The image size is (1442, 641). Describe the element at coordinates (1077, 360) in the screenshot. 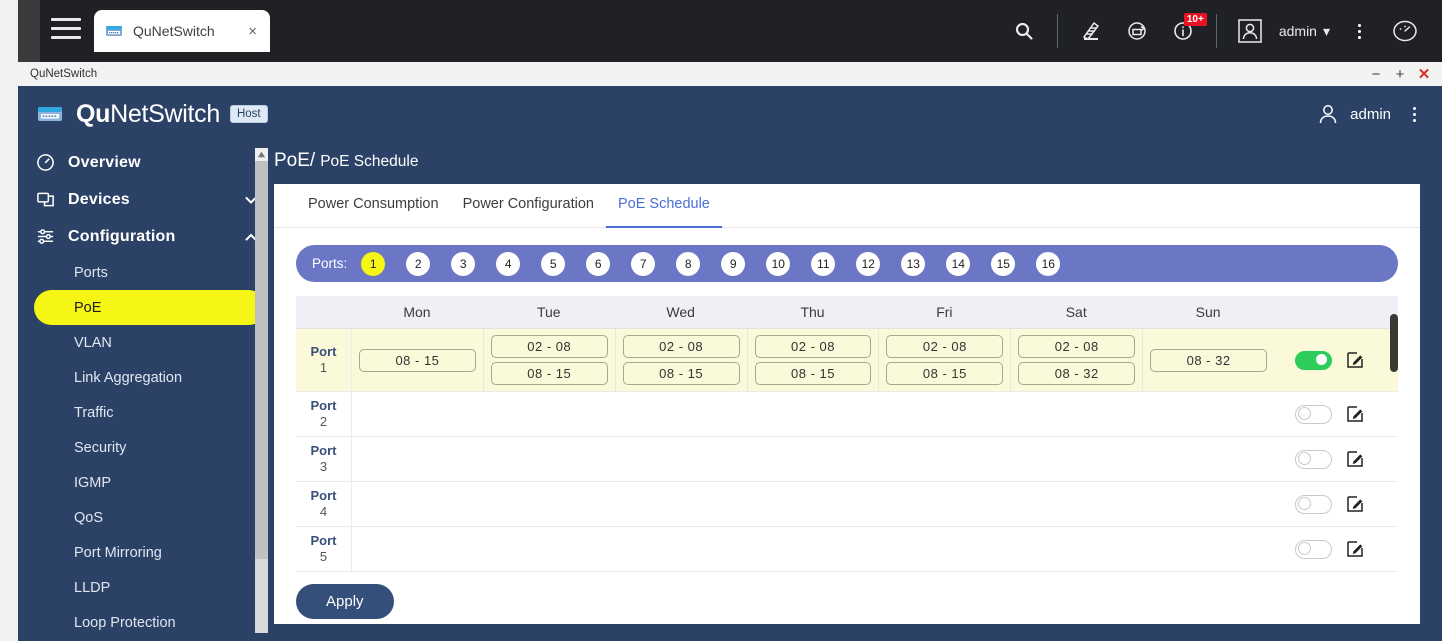

I see `cell-sat: 02 - 08 08 - 32` at that location.